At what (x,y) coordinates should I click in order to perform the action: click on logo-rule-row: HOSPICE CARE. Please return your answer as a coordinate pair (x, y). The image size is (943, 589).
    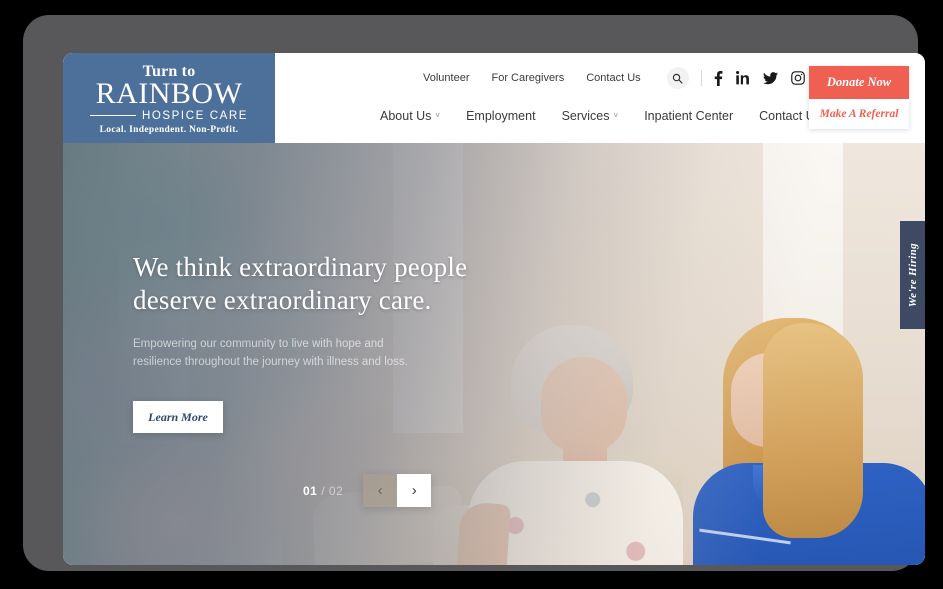
    Looking at the image, I should click on (169, 115).